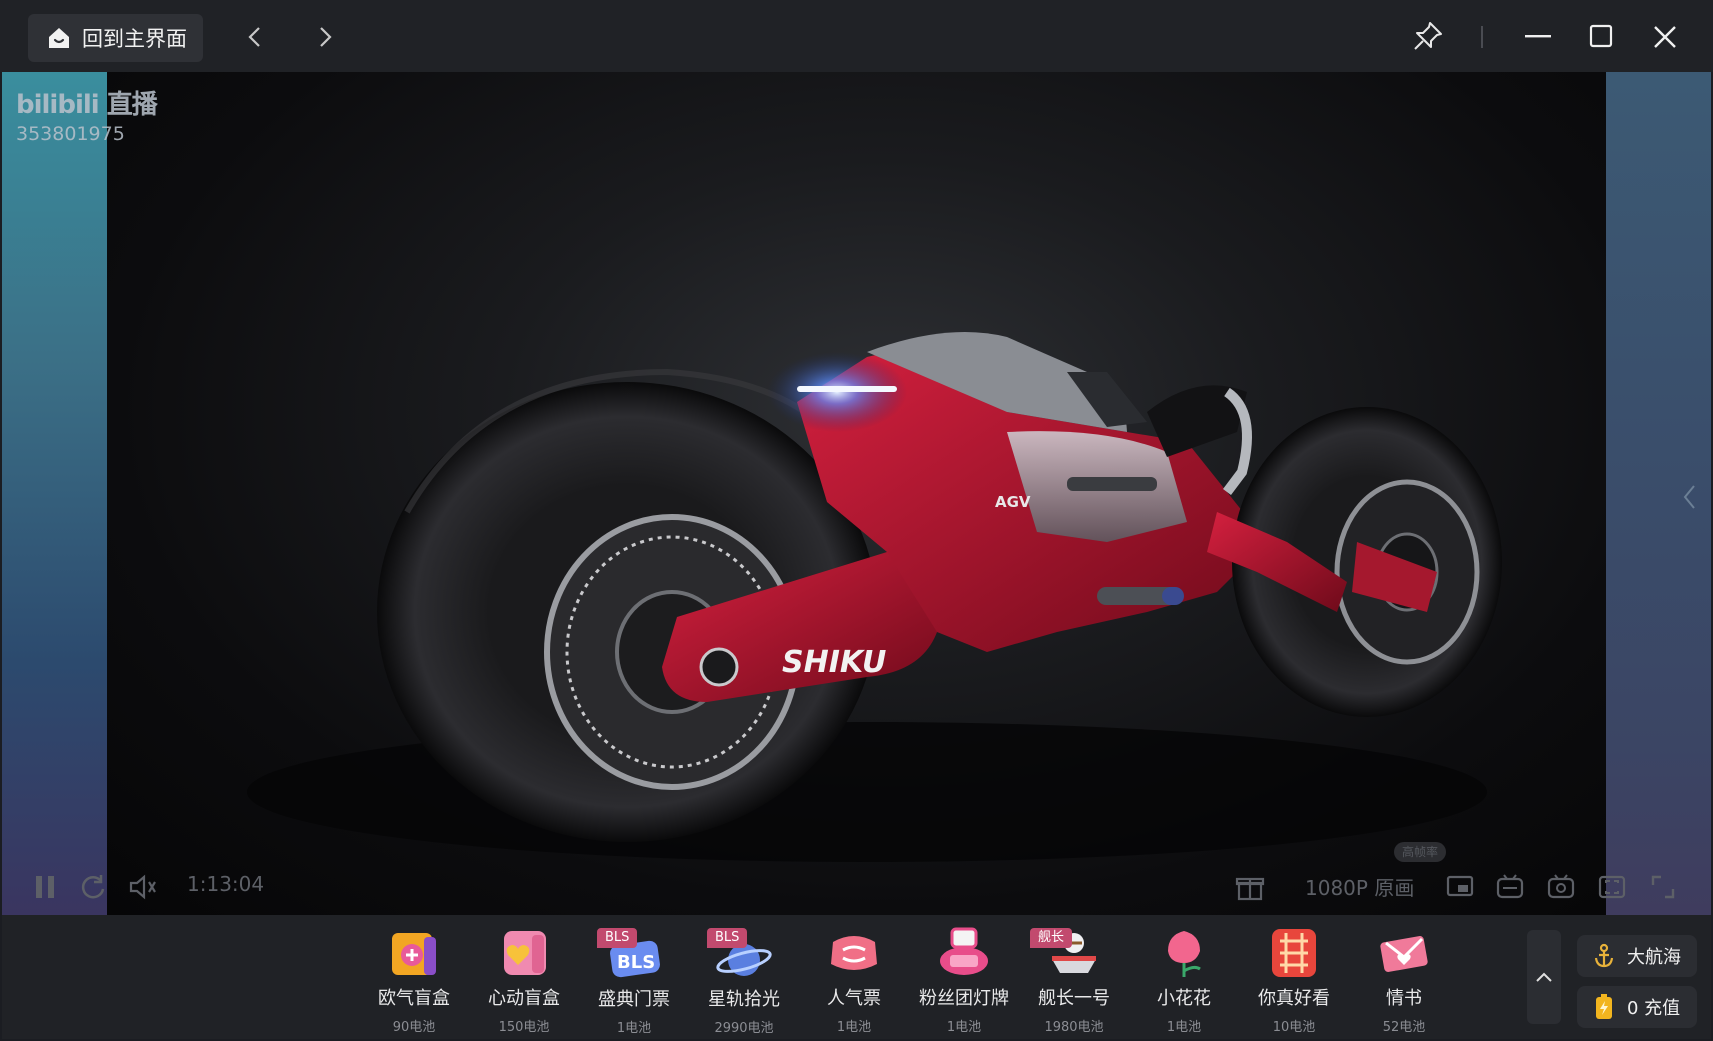 The height and width of the screenshot is (1041, 1713). I want to click on gift-icon, so click(1250, 887).